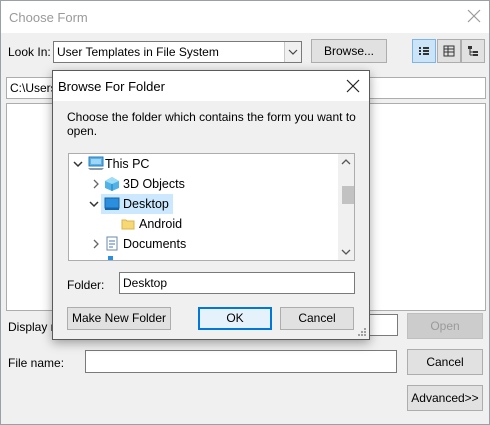 Image resolution: width=490 pixels, height=425 pixels. Describe the element at coordinates (203, 184) in the screenshot. I see `tree-item-3d-objects: 3D Objects` at that location.